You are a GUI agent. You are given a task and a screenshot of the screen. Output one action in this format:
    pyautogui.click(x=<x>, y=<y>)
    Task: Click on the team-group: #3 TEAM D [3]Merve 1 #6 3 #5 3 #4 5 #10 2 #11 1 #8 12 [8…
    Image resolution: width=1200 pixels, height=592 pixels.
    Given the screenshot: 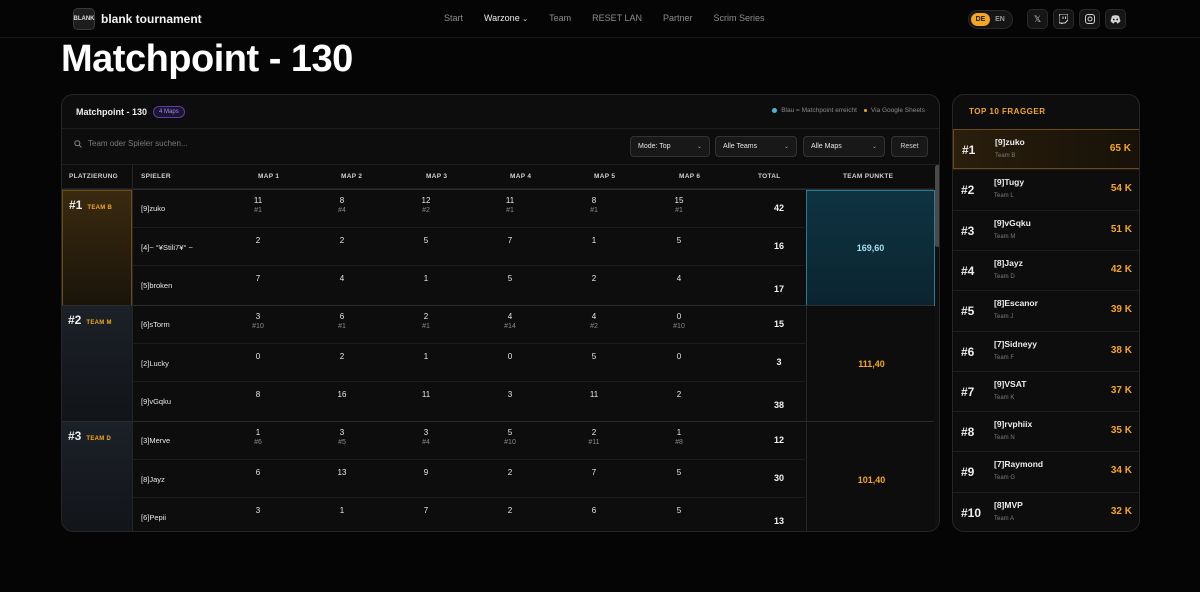 What is the action you would take?
    pyautogui.click(x=499, y=476)
    